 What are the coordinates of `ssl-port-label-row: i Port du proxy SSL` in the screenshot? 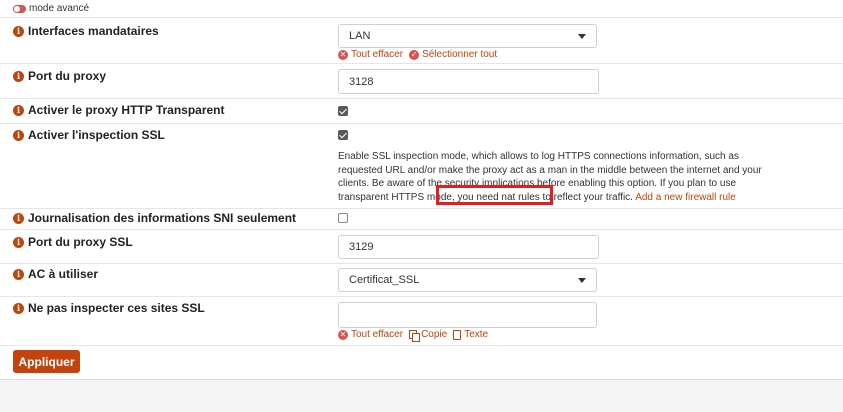 It's located at (73, 242).